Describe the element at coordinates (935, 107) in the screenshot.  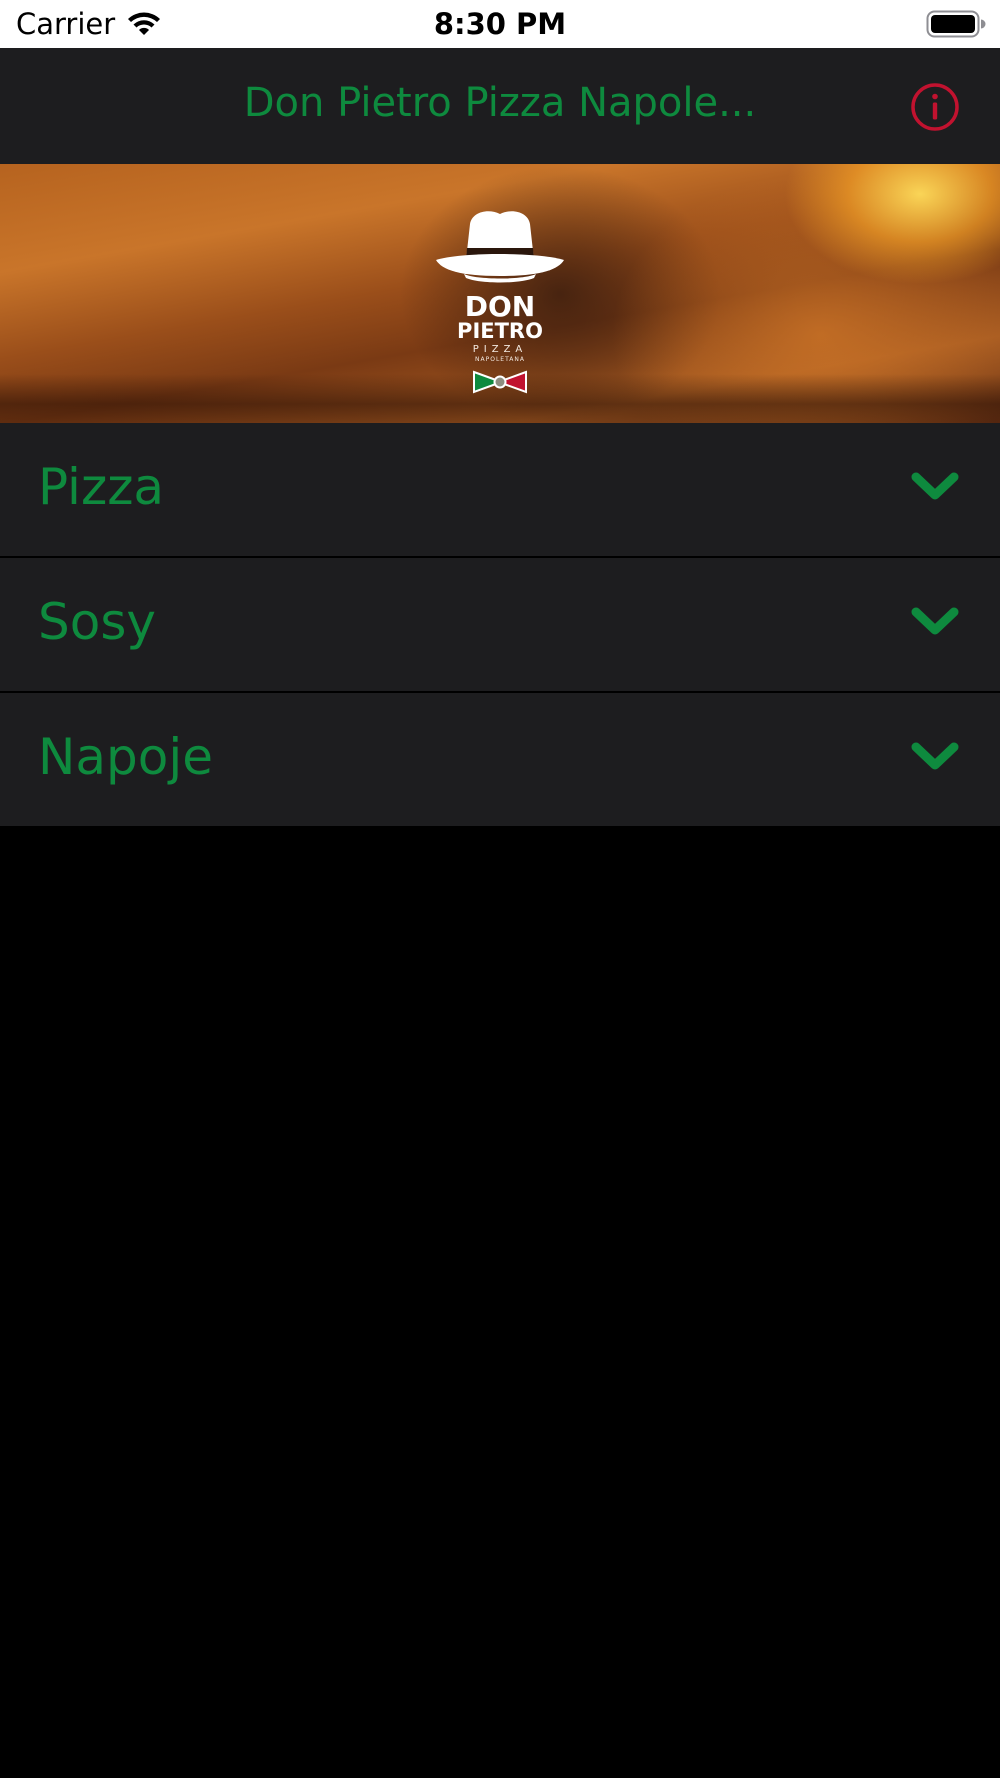
I see `info-circle-icon` at that location.